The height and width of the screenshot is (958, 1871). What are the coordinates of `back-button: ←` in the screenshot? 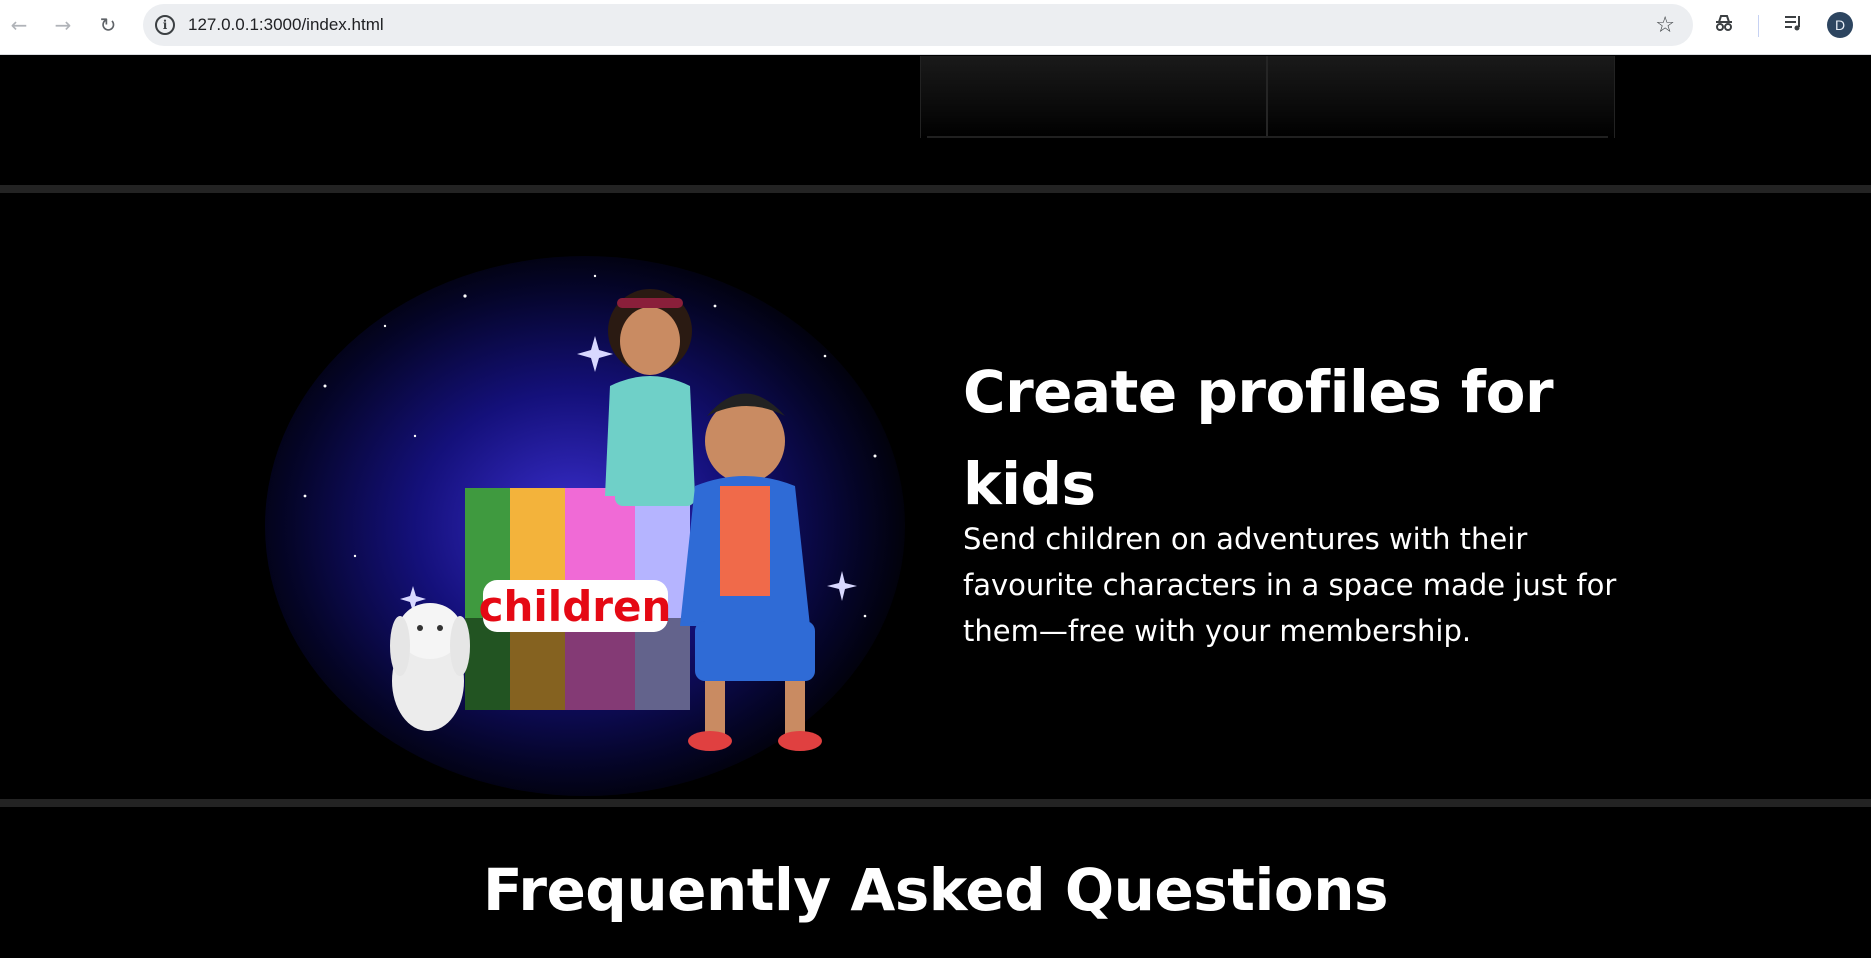 It's located at (19, 25).